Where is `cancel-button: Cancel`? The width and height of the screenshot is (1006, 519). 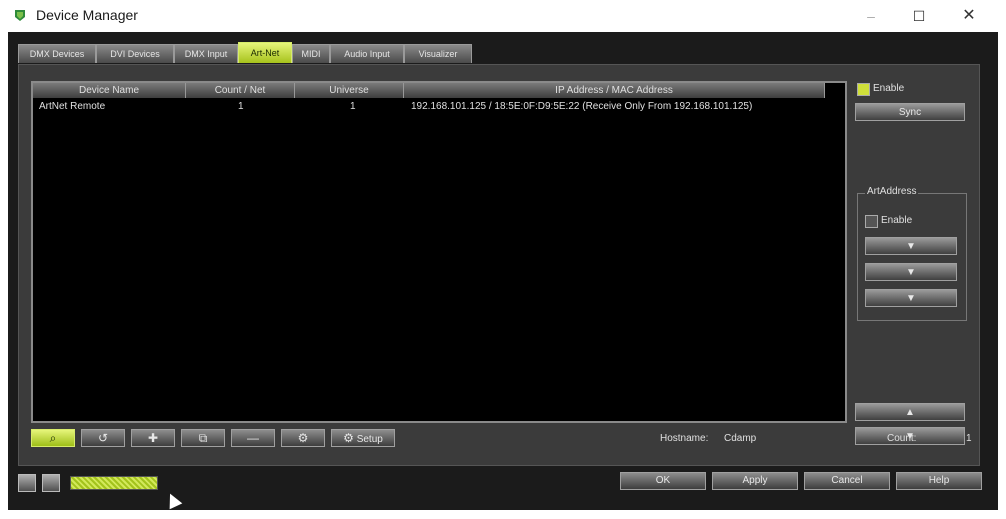
cancel-button: Cancel is located at coordinates (847, 481).